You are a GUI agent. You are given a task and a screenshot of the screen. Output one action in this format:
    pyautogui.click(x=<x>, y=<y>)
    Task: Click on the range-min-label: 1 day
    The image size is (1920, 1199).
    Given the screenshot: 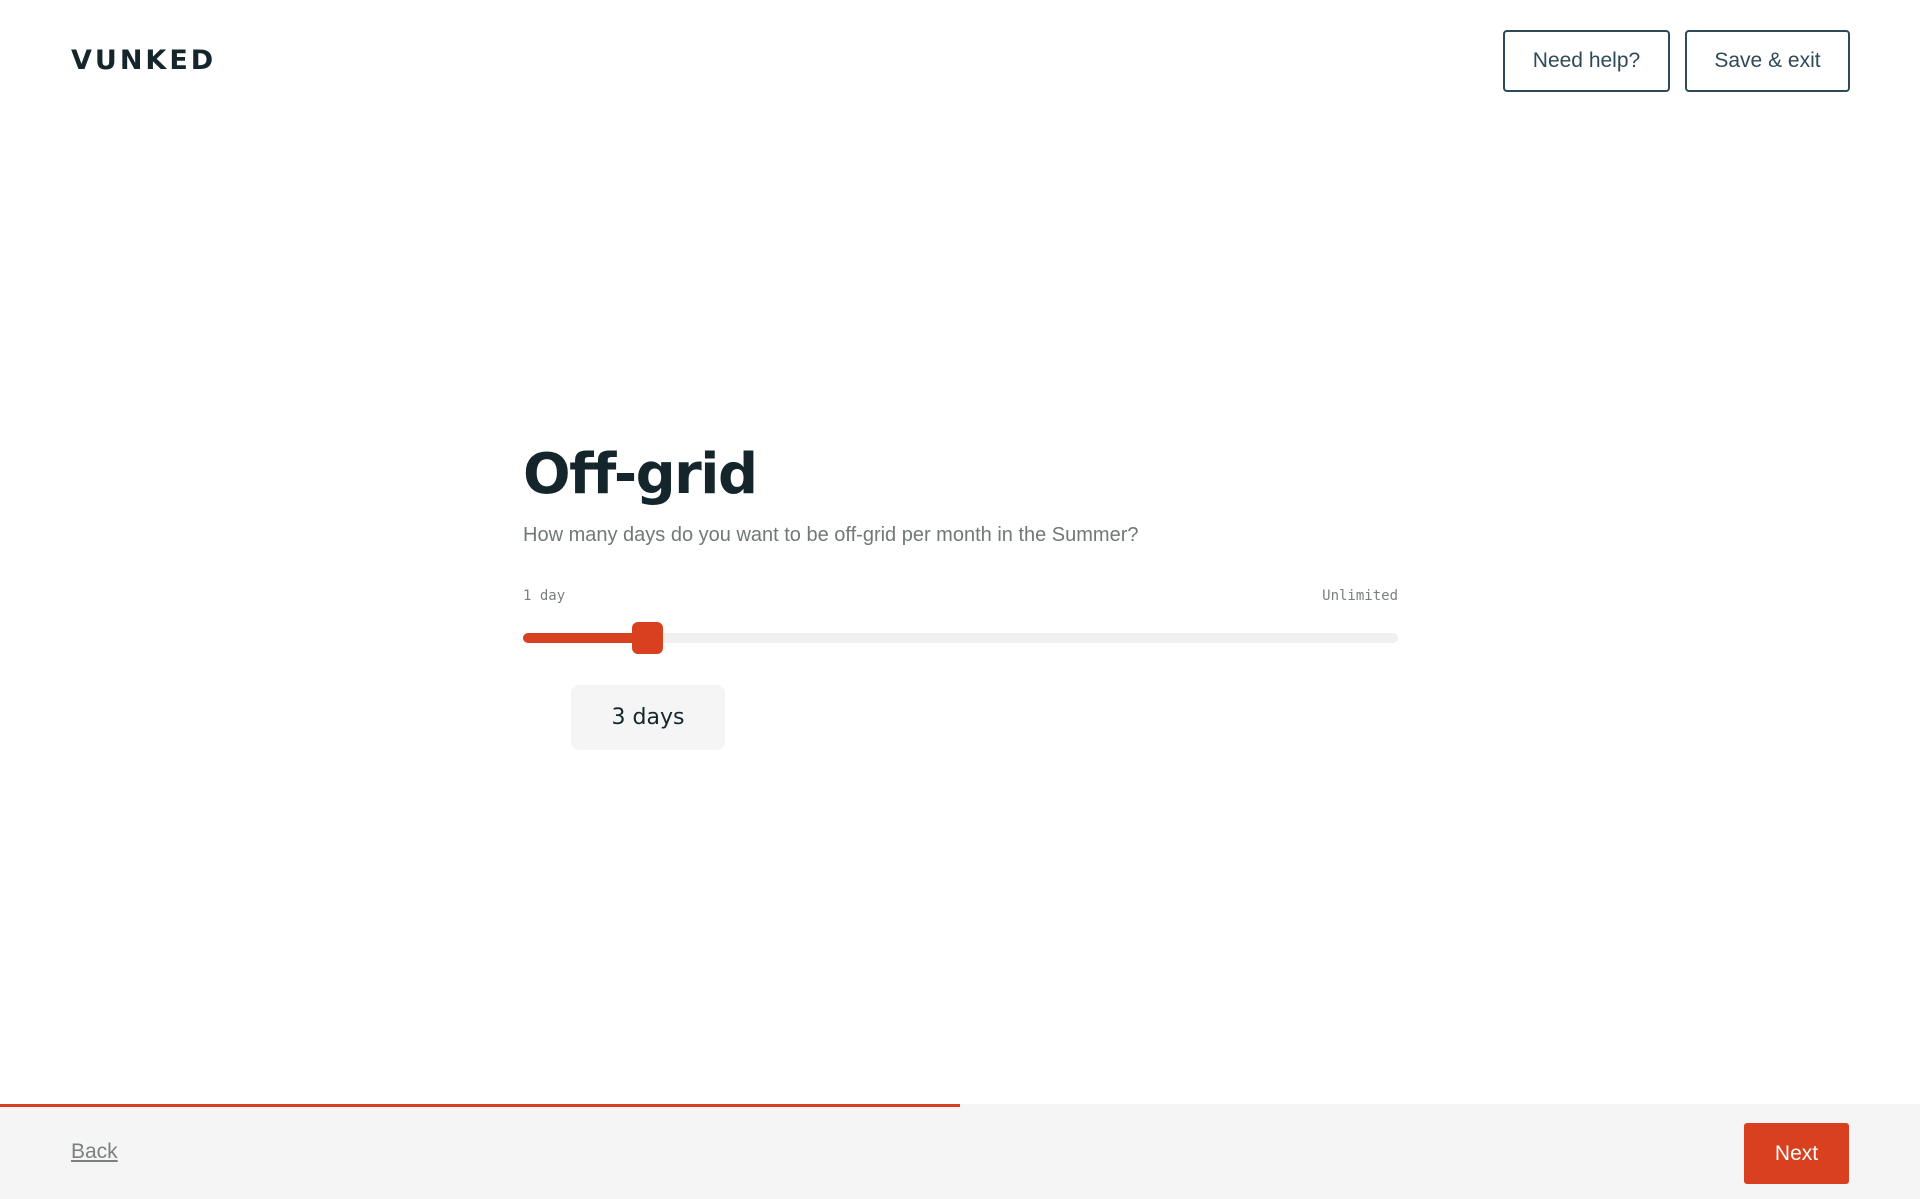 What is the action you would take?
    pyautogui.click(x=544, y=596)
    